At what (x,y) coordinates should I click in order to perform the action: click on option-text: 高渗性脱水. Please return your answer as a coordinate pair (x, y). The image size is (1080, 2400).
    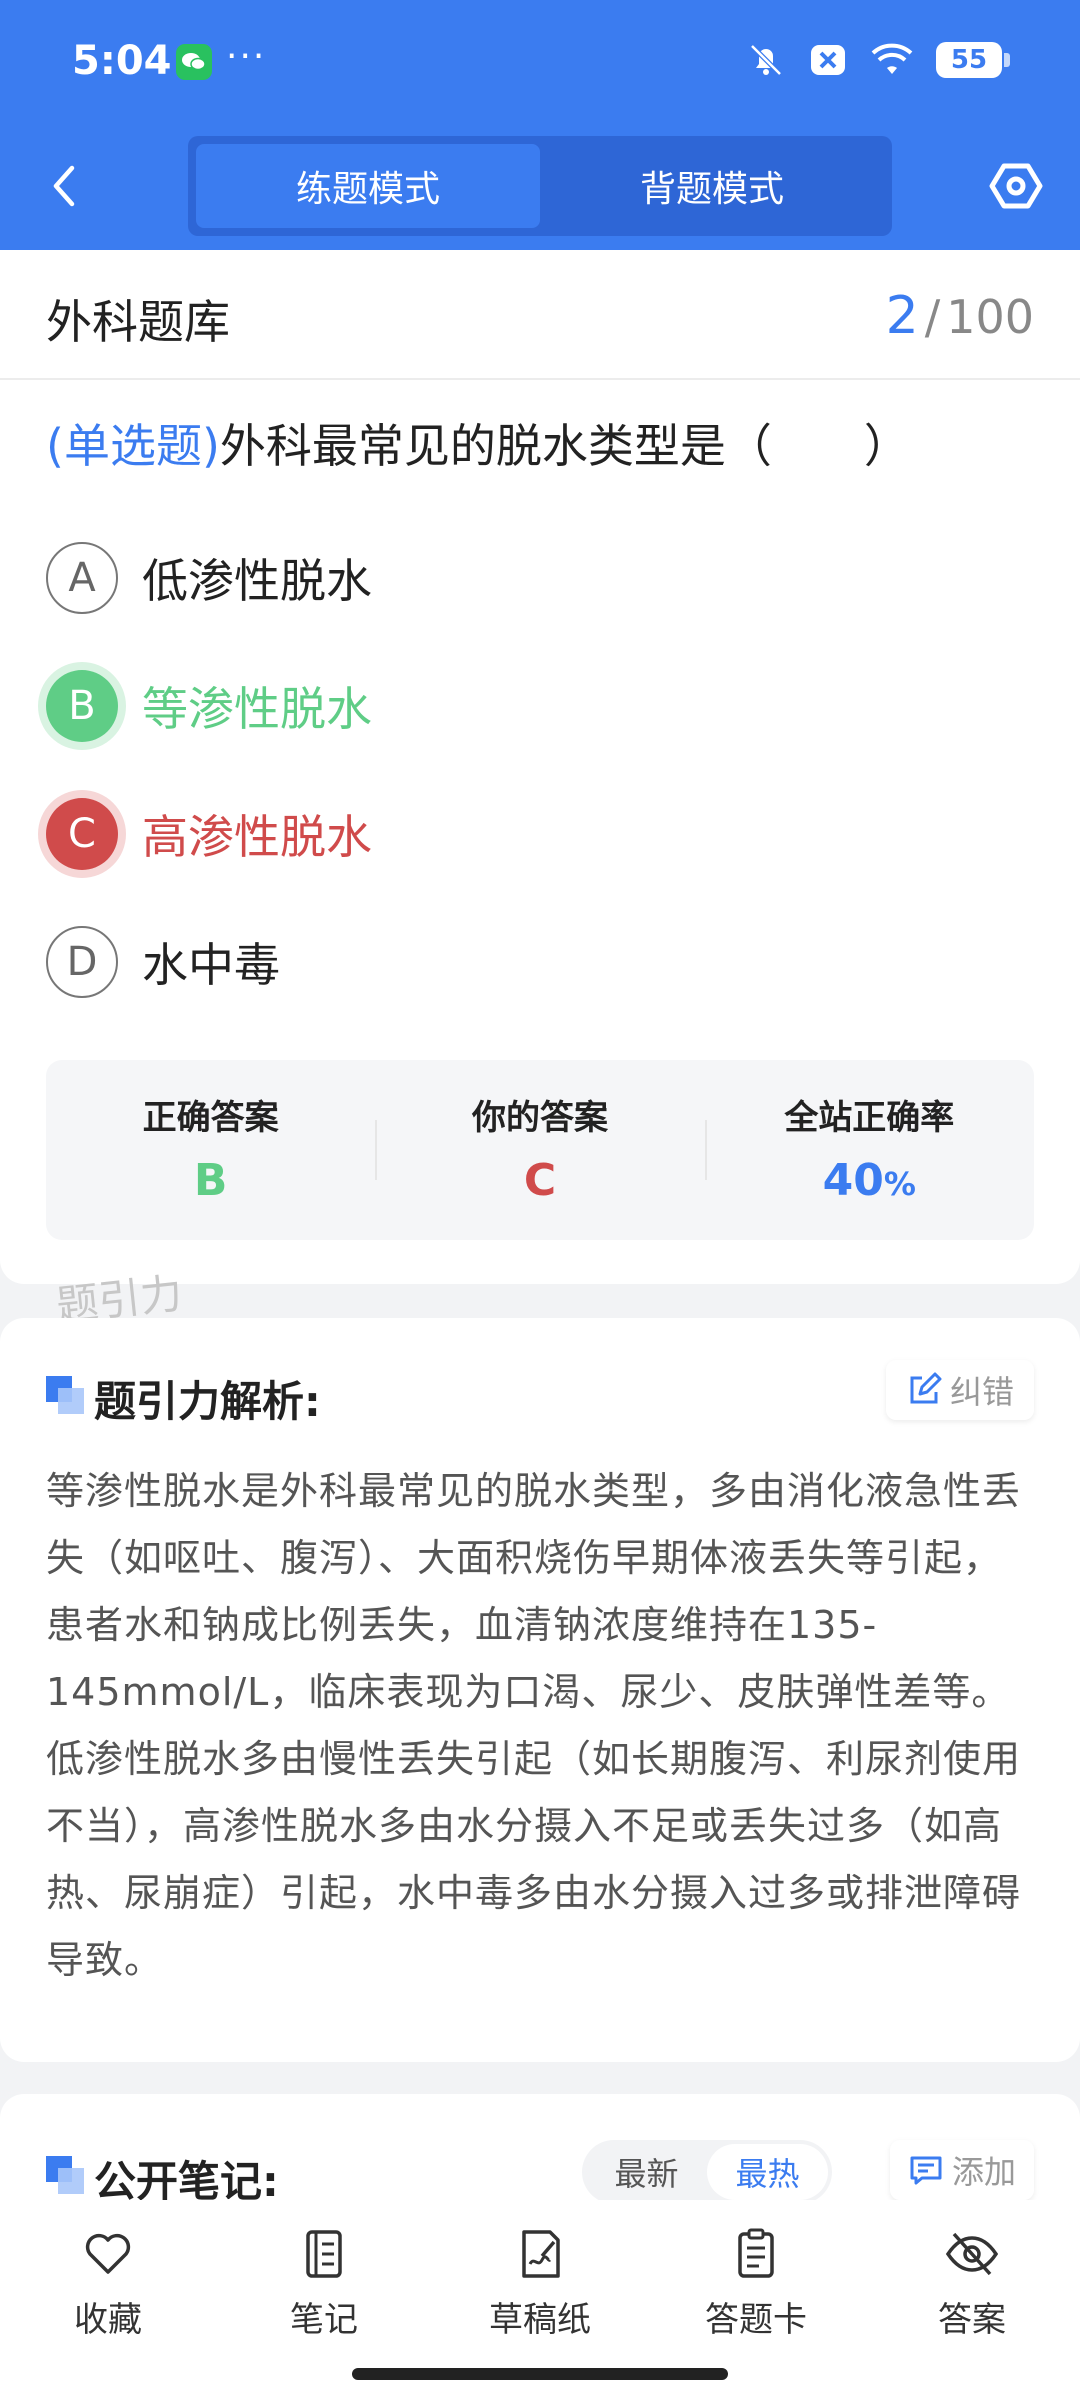
    Looking at the image, I should click on (257, 837).